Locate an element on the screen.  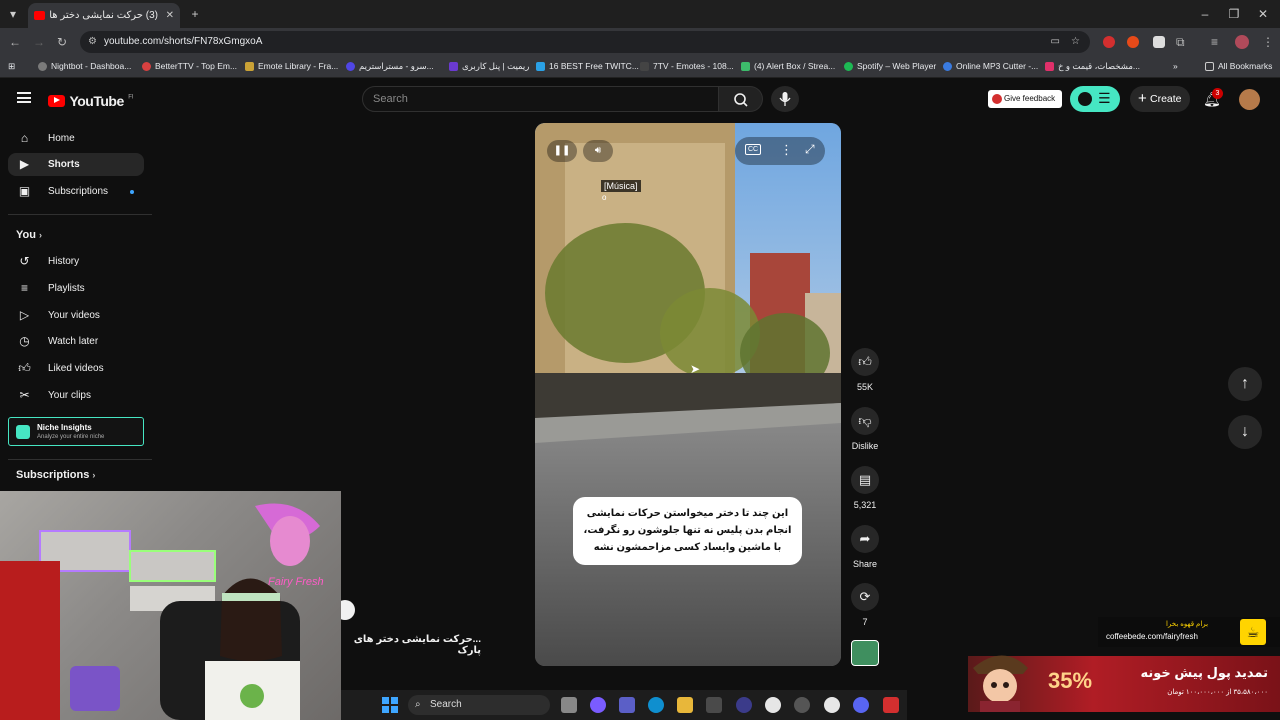
fullscreen-icon: ⤢ is located at coordinates (810, 149).